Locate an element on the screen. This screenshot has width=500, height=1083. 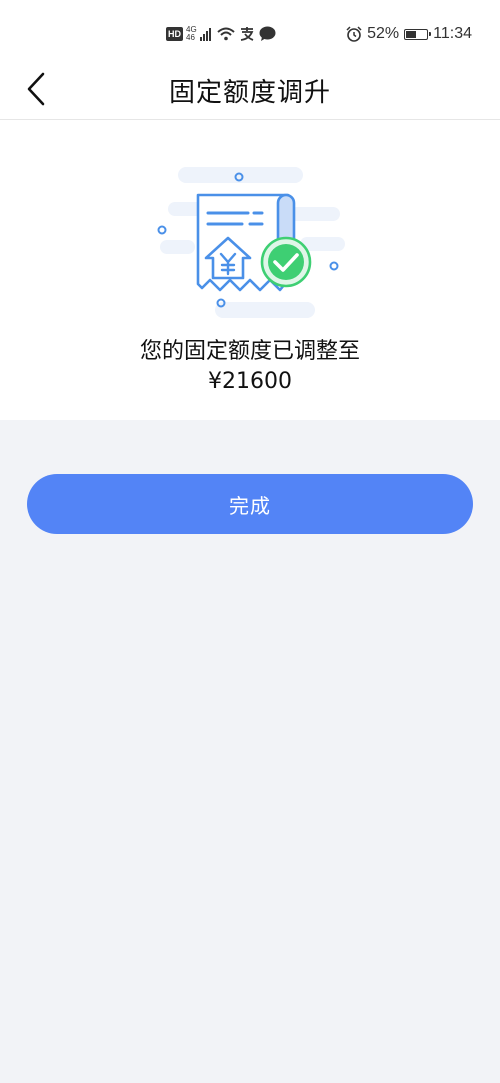
result-message: 您的固定额度已调整至 ¥21600 is located at coordinates (250, 367).